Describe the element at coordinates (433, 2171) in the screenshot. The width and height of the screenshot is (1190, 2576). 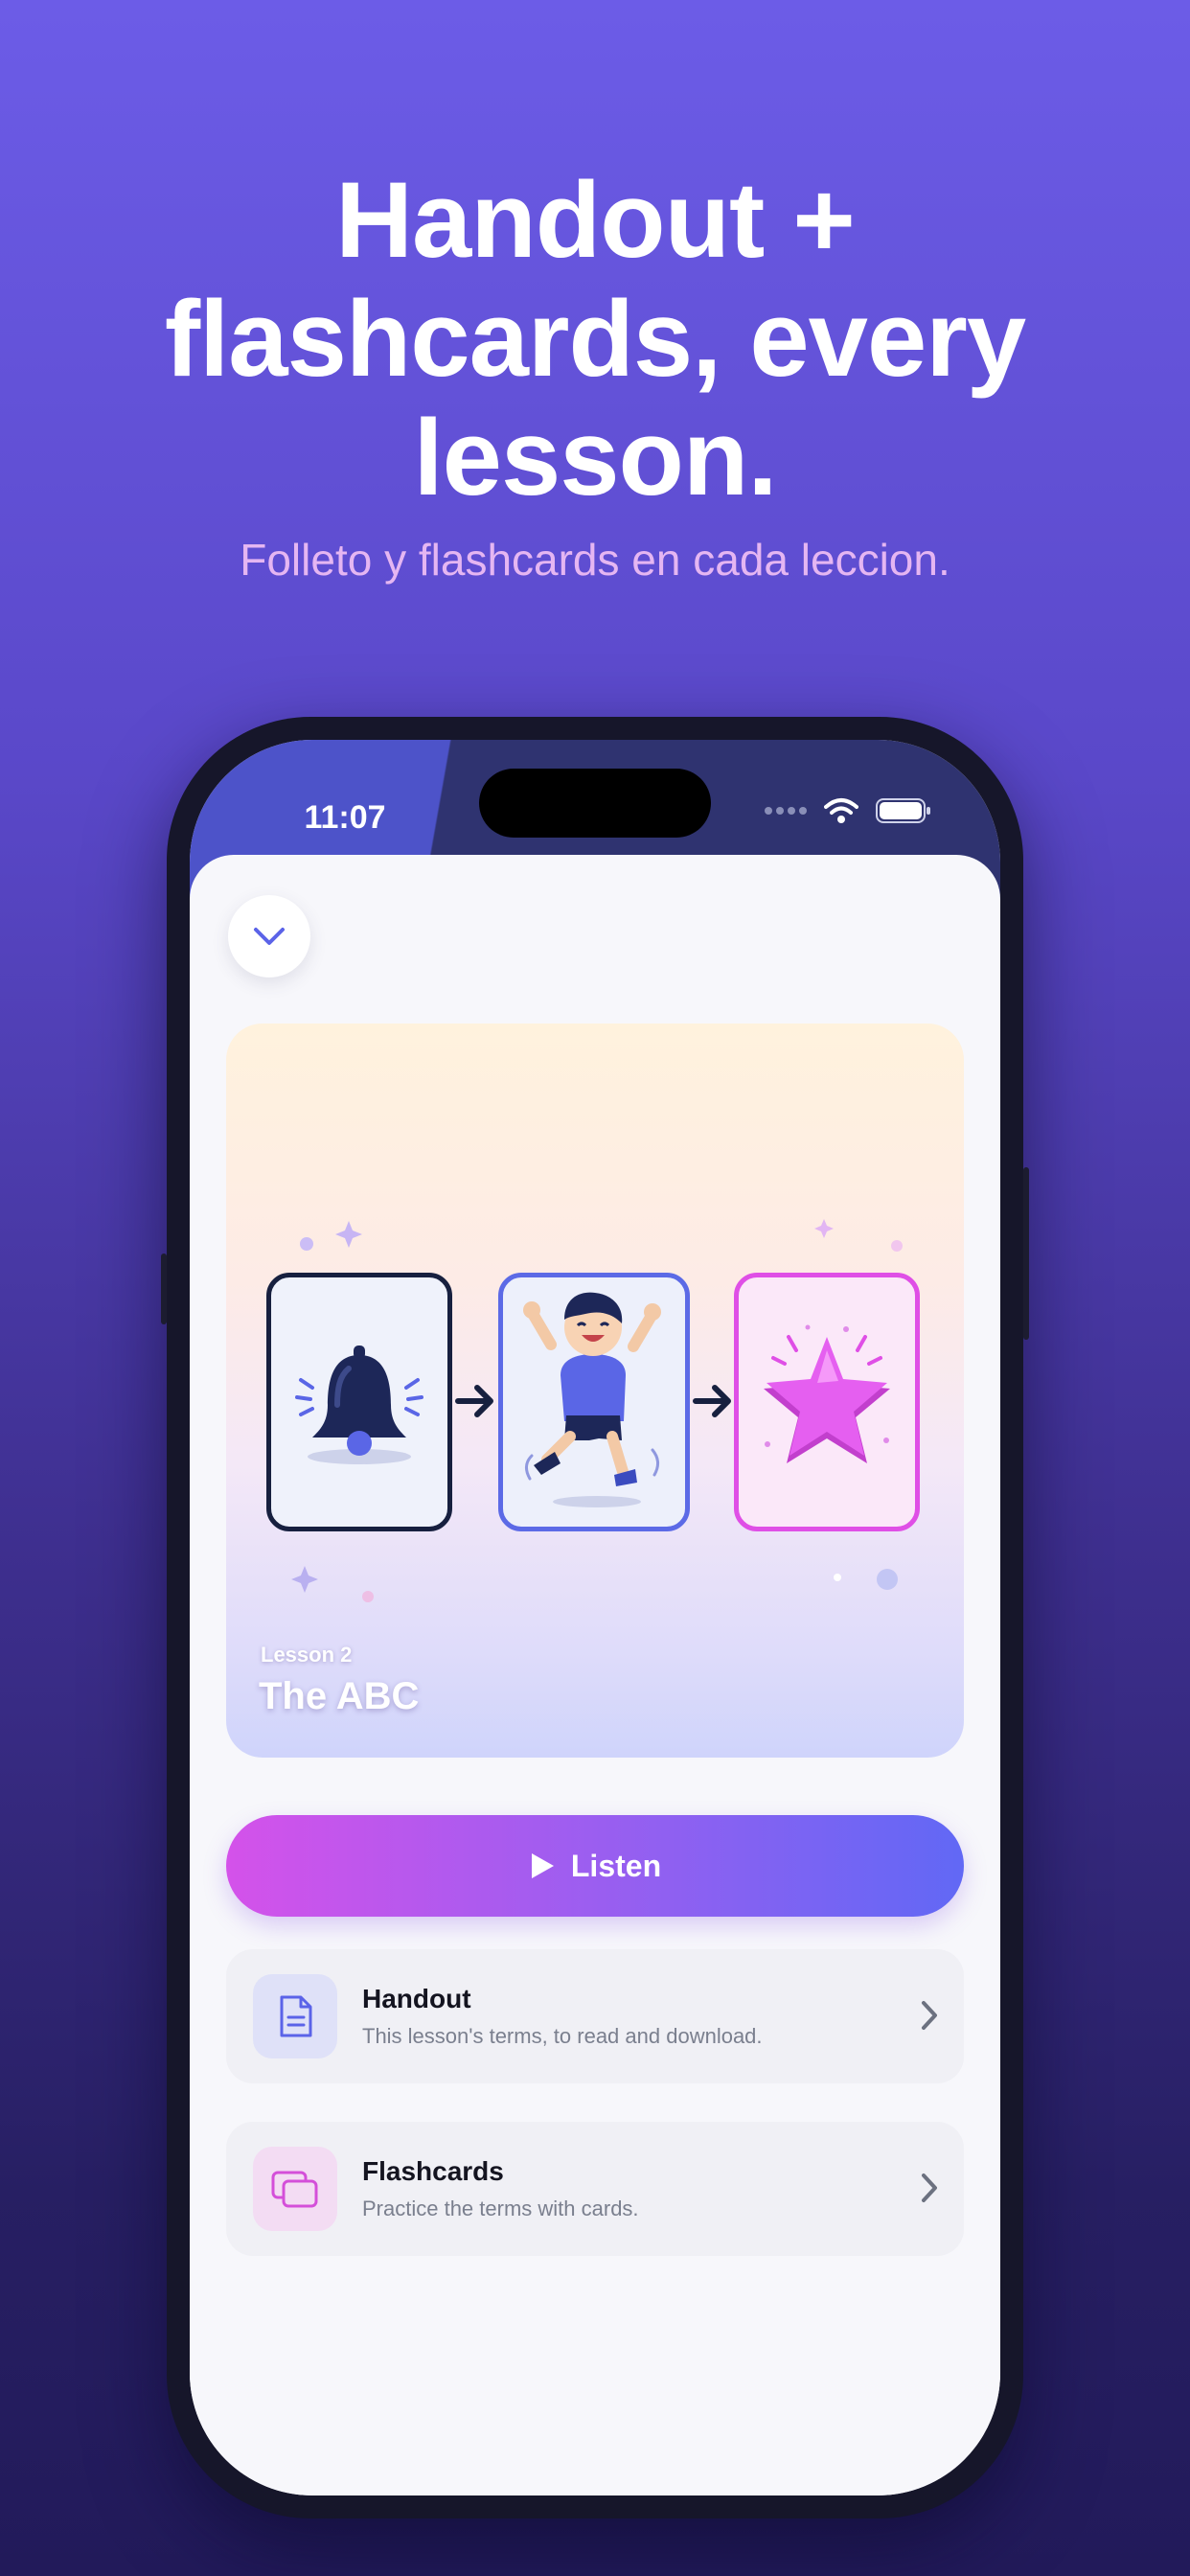
I see `flashcards-title: Flashcards` at that location.